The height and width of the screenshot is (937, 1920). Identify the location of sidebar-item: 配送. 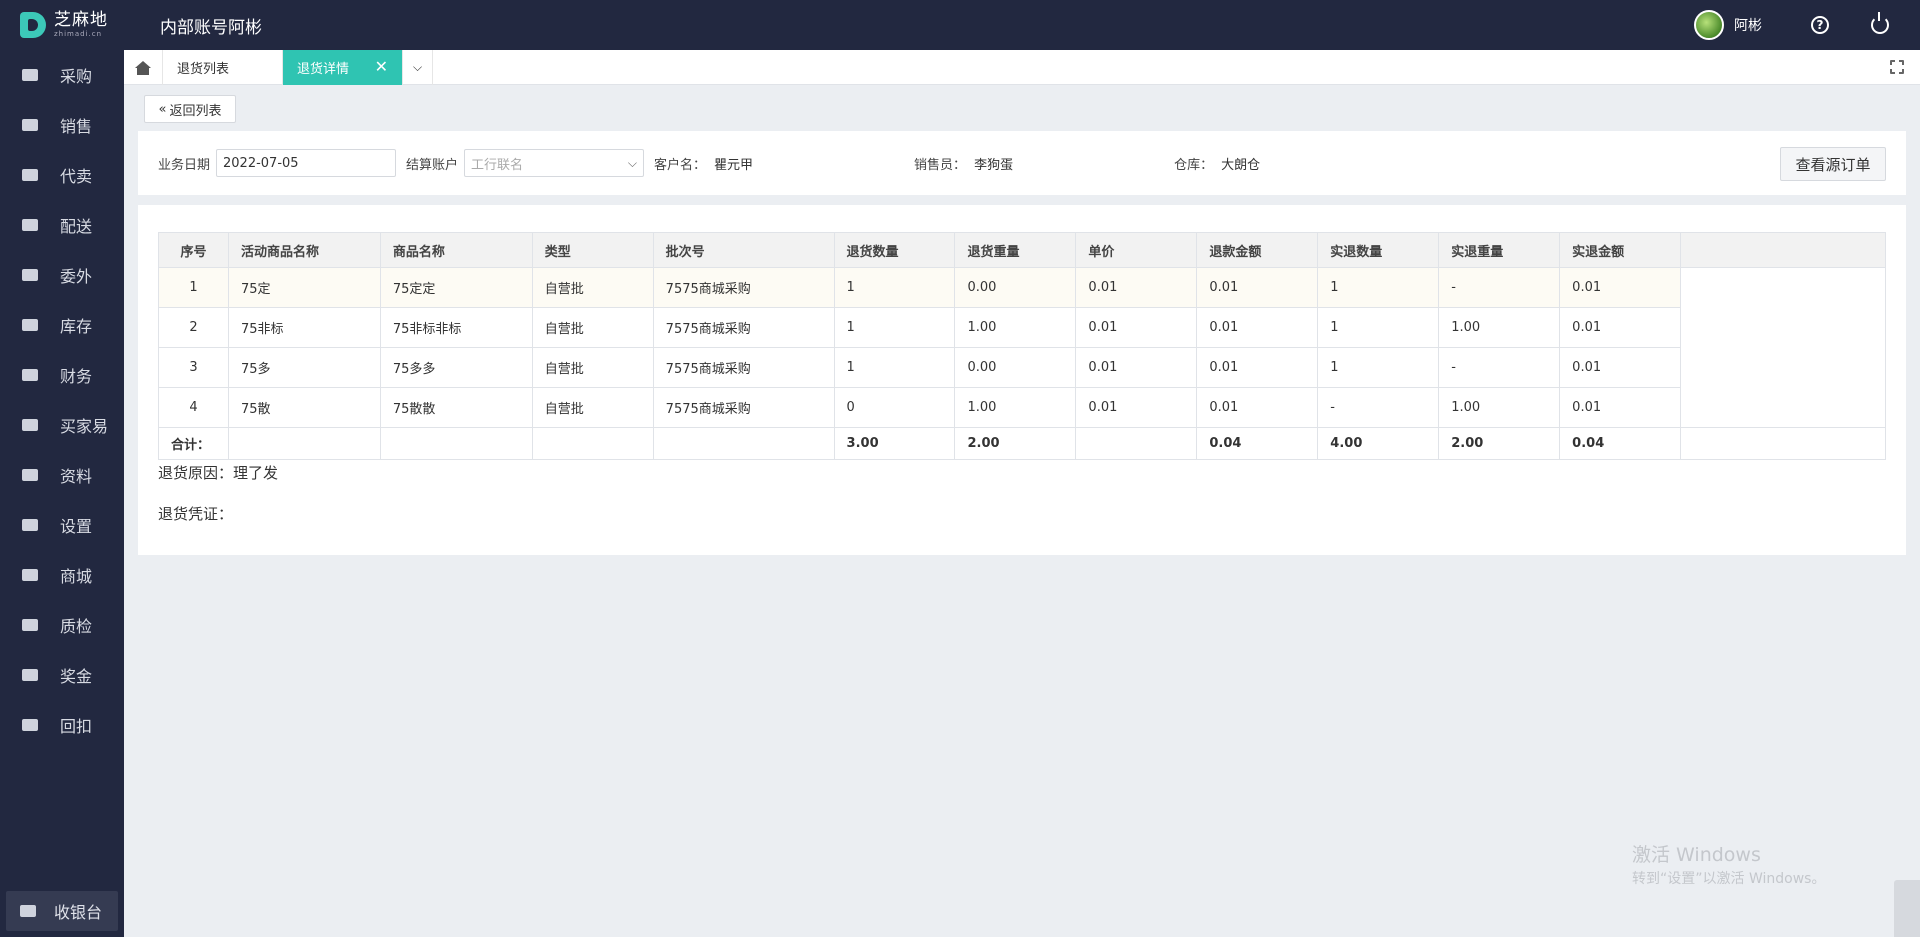
(62, 225).